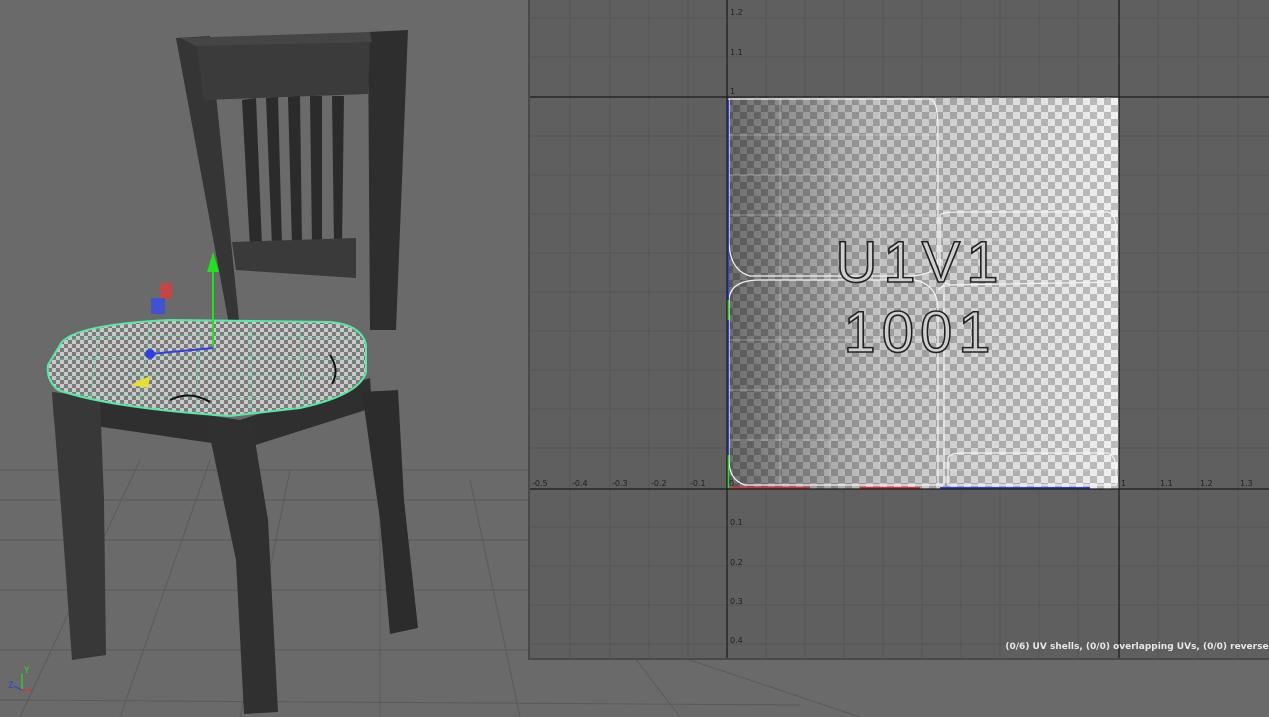 This screenshot has width=1269, height=717. Describe the element at coordinates (150, 354) in the screenshot. I see `manip-z-handle` at that location.